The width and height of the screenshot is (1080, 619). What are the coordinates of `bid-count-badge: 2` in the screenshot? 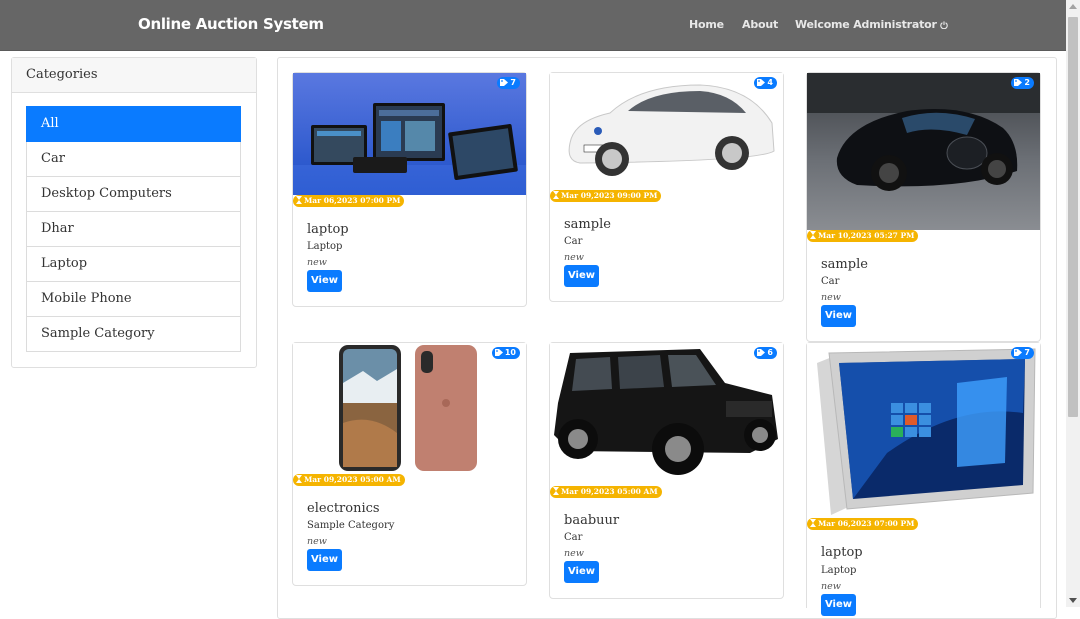 It's located at (1022, 83).